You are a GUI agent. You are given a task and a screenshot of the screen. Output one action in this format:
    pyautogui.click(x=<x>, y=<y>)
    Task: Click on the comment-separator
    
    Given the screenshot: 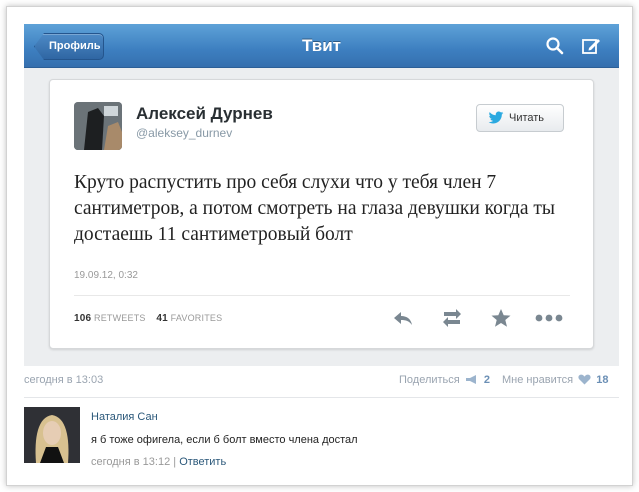 What is the action you would take?
    pyautogui.click(x=321, y=397)
    